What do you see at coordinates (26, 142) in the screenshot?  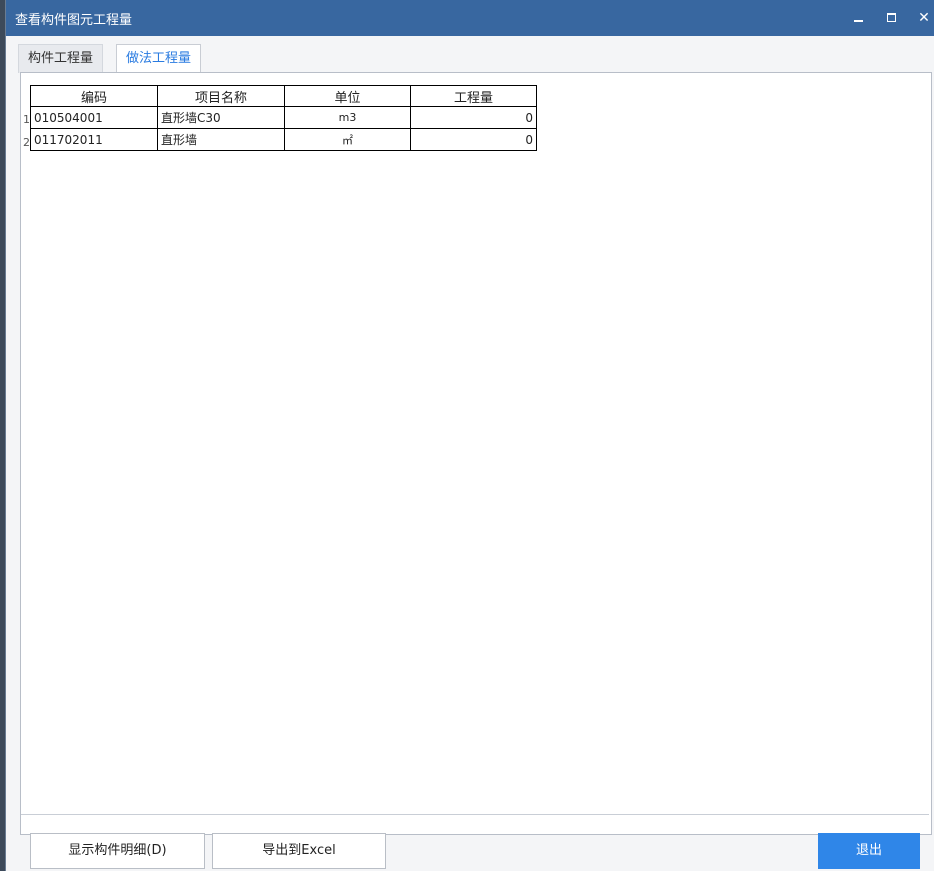 I see `row-number: 2` at bounding box center [26, 142].